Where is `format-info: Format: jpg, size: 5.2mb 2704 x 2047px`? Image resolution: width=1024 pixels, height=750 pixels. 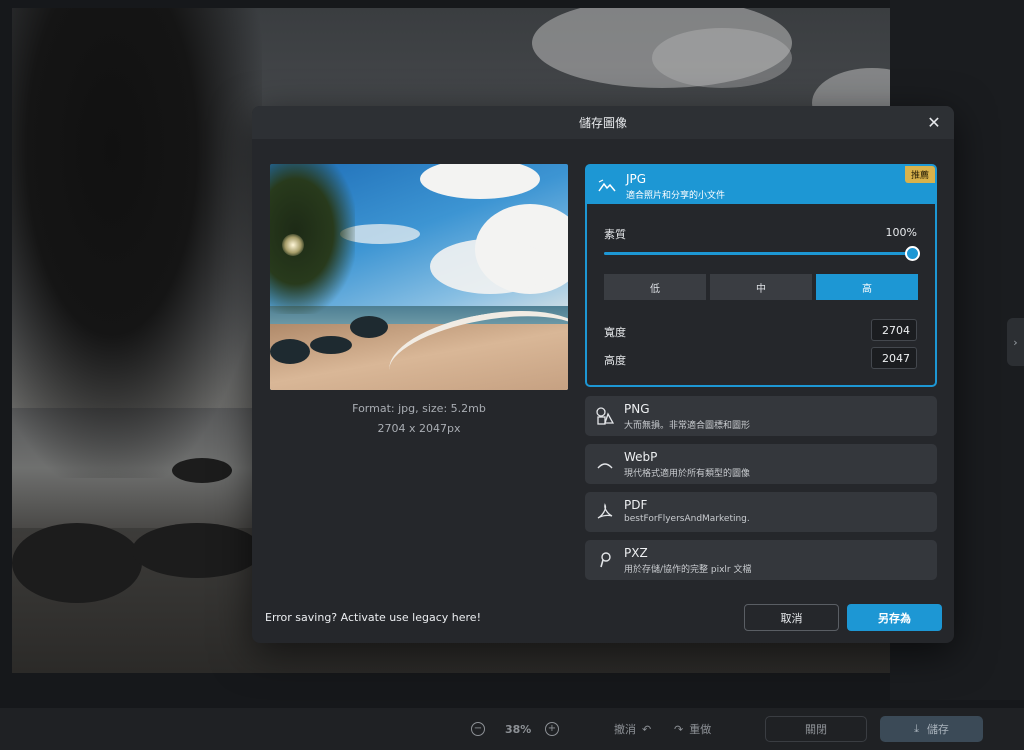
format-info: Format: jpg, size: 5.2mb 2704 x 2047px is located at coordinates (419, 419).